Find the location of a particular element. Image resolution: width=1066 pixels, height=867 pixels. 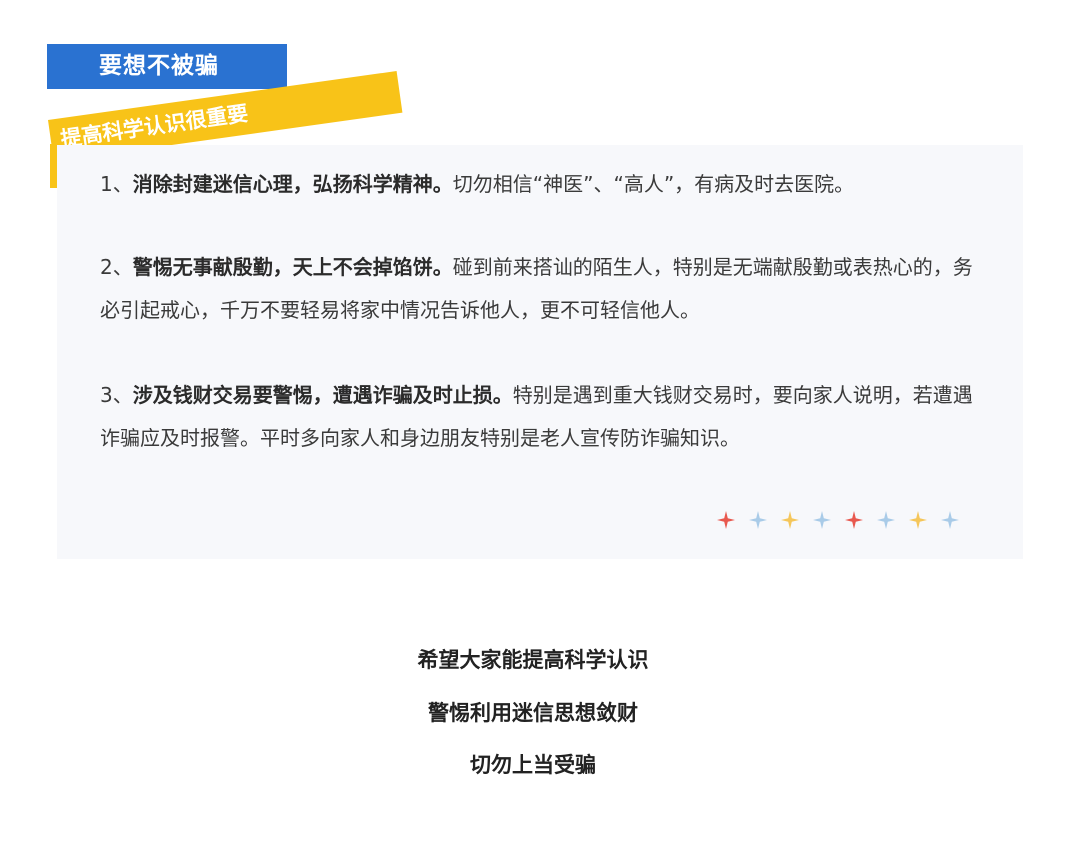

tip-item-1: 1、消除封建迷信心理，弘扬科学精神。切勿相信“神医”、“高人”，有病及时去医院。 is located at coordinates (545, 184).